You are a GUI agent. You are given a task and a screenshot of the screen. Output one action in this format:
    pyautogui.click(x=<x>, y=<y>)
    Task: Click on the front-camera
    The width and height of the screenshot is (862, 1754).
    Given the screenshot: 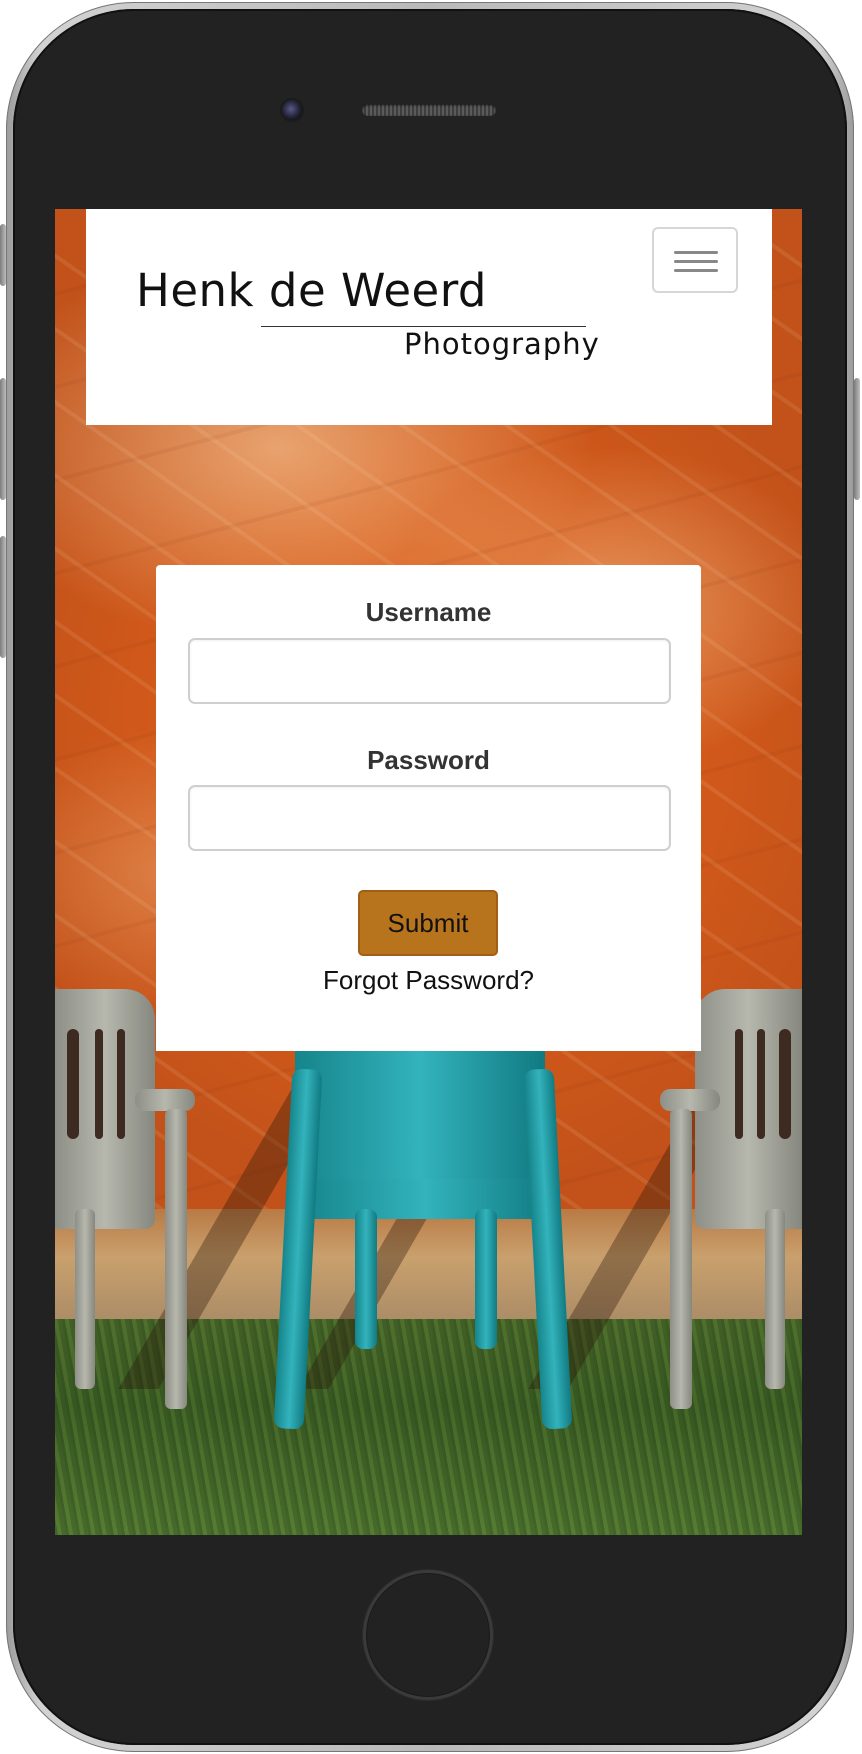 What is the action you would take?
    pyautogui.click(x=292, y=110)
    